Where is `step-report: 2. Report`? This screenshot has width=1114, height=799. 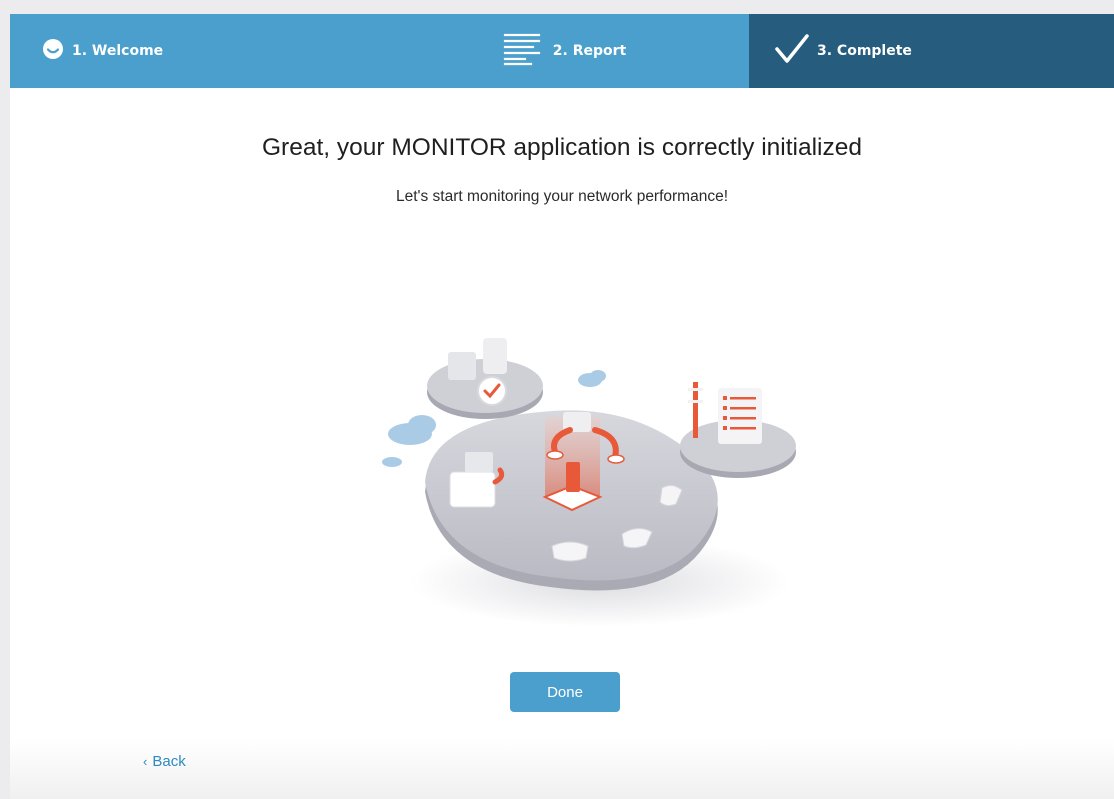
step-report: 2. Report is located at coordinates (564, 51).